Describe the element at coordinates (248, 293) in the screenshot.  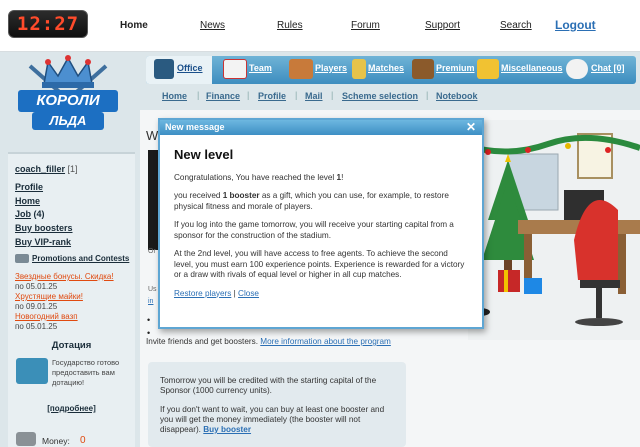
I see `close-link: Close` at that location.